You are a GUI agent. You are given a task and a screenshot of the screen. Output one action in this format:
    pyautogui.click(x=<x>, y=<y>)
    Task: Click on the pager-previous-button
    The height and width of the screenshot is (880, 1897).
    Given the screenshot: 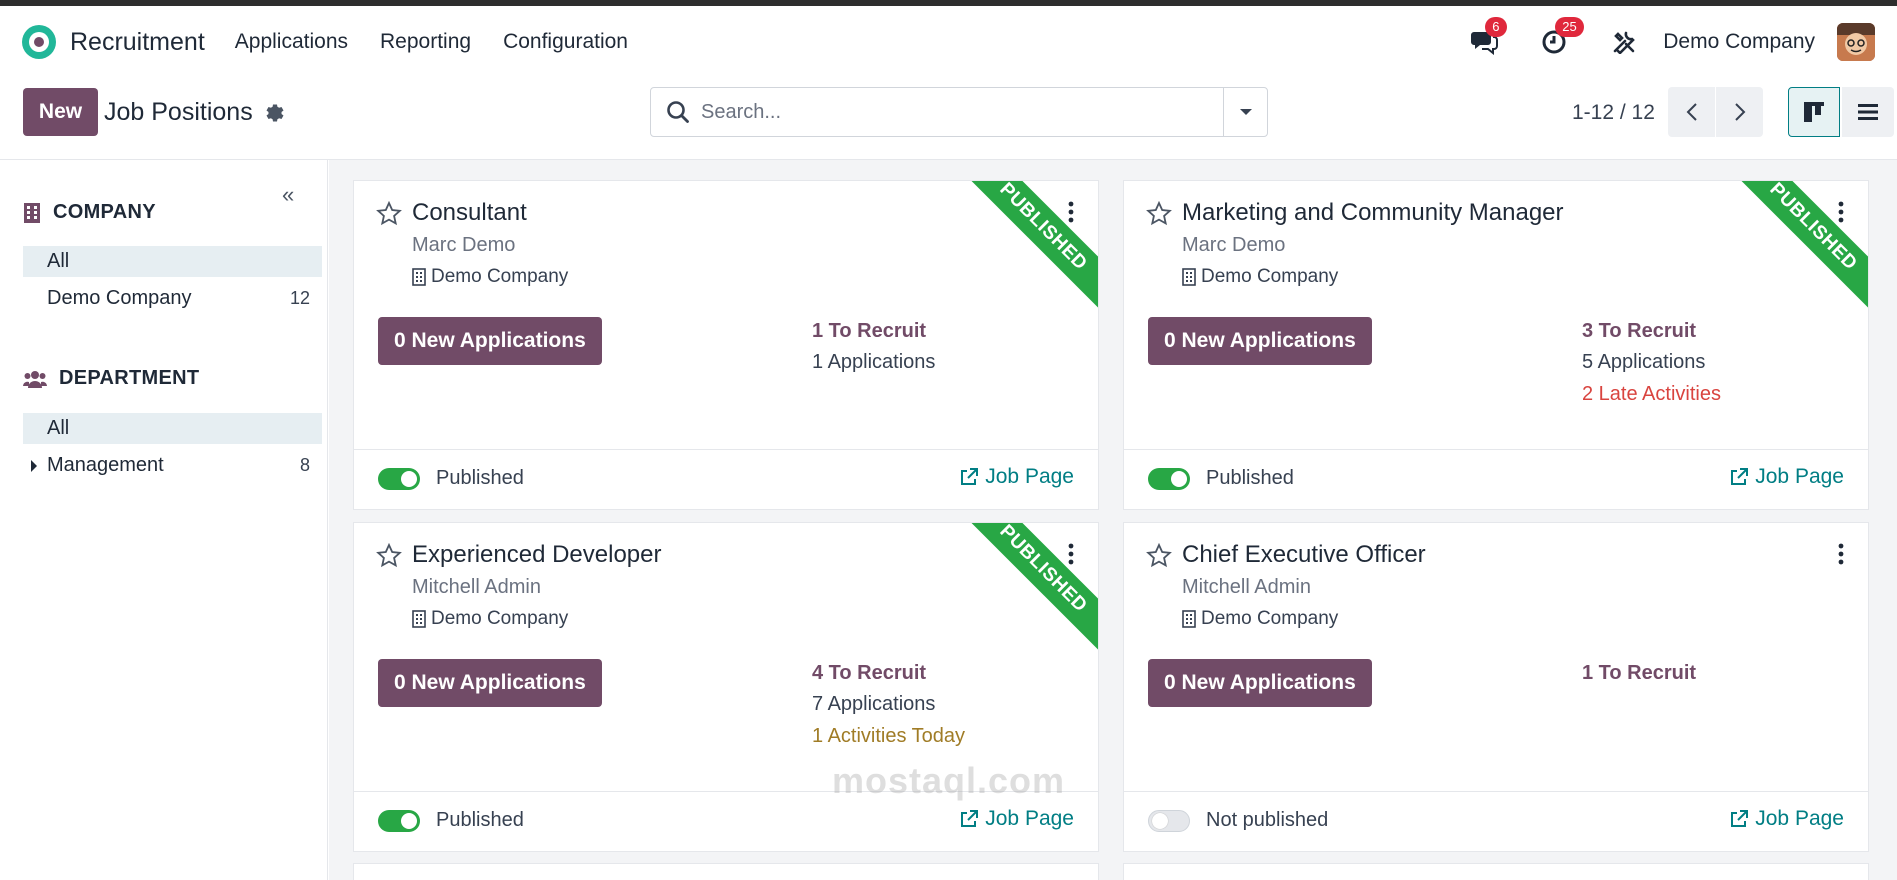 What is the action you would take?
    pyautogui.click(x=1691, y=112)
    